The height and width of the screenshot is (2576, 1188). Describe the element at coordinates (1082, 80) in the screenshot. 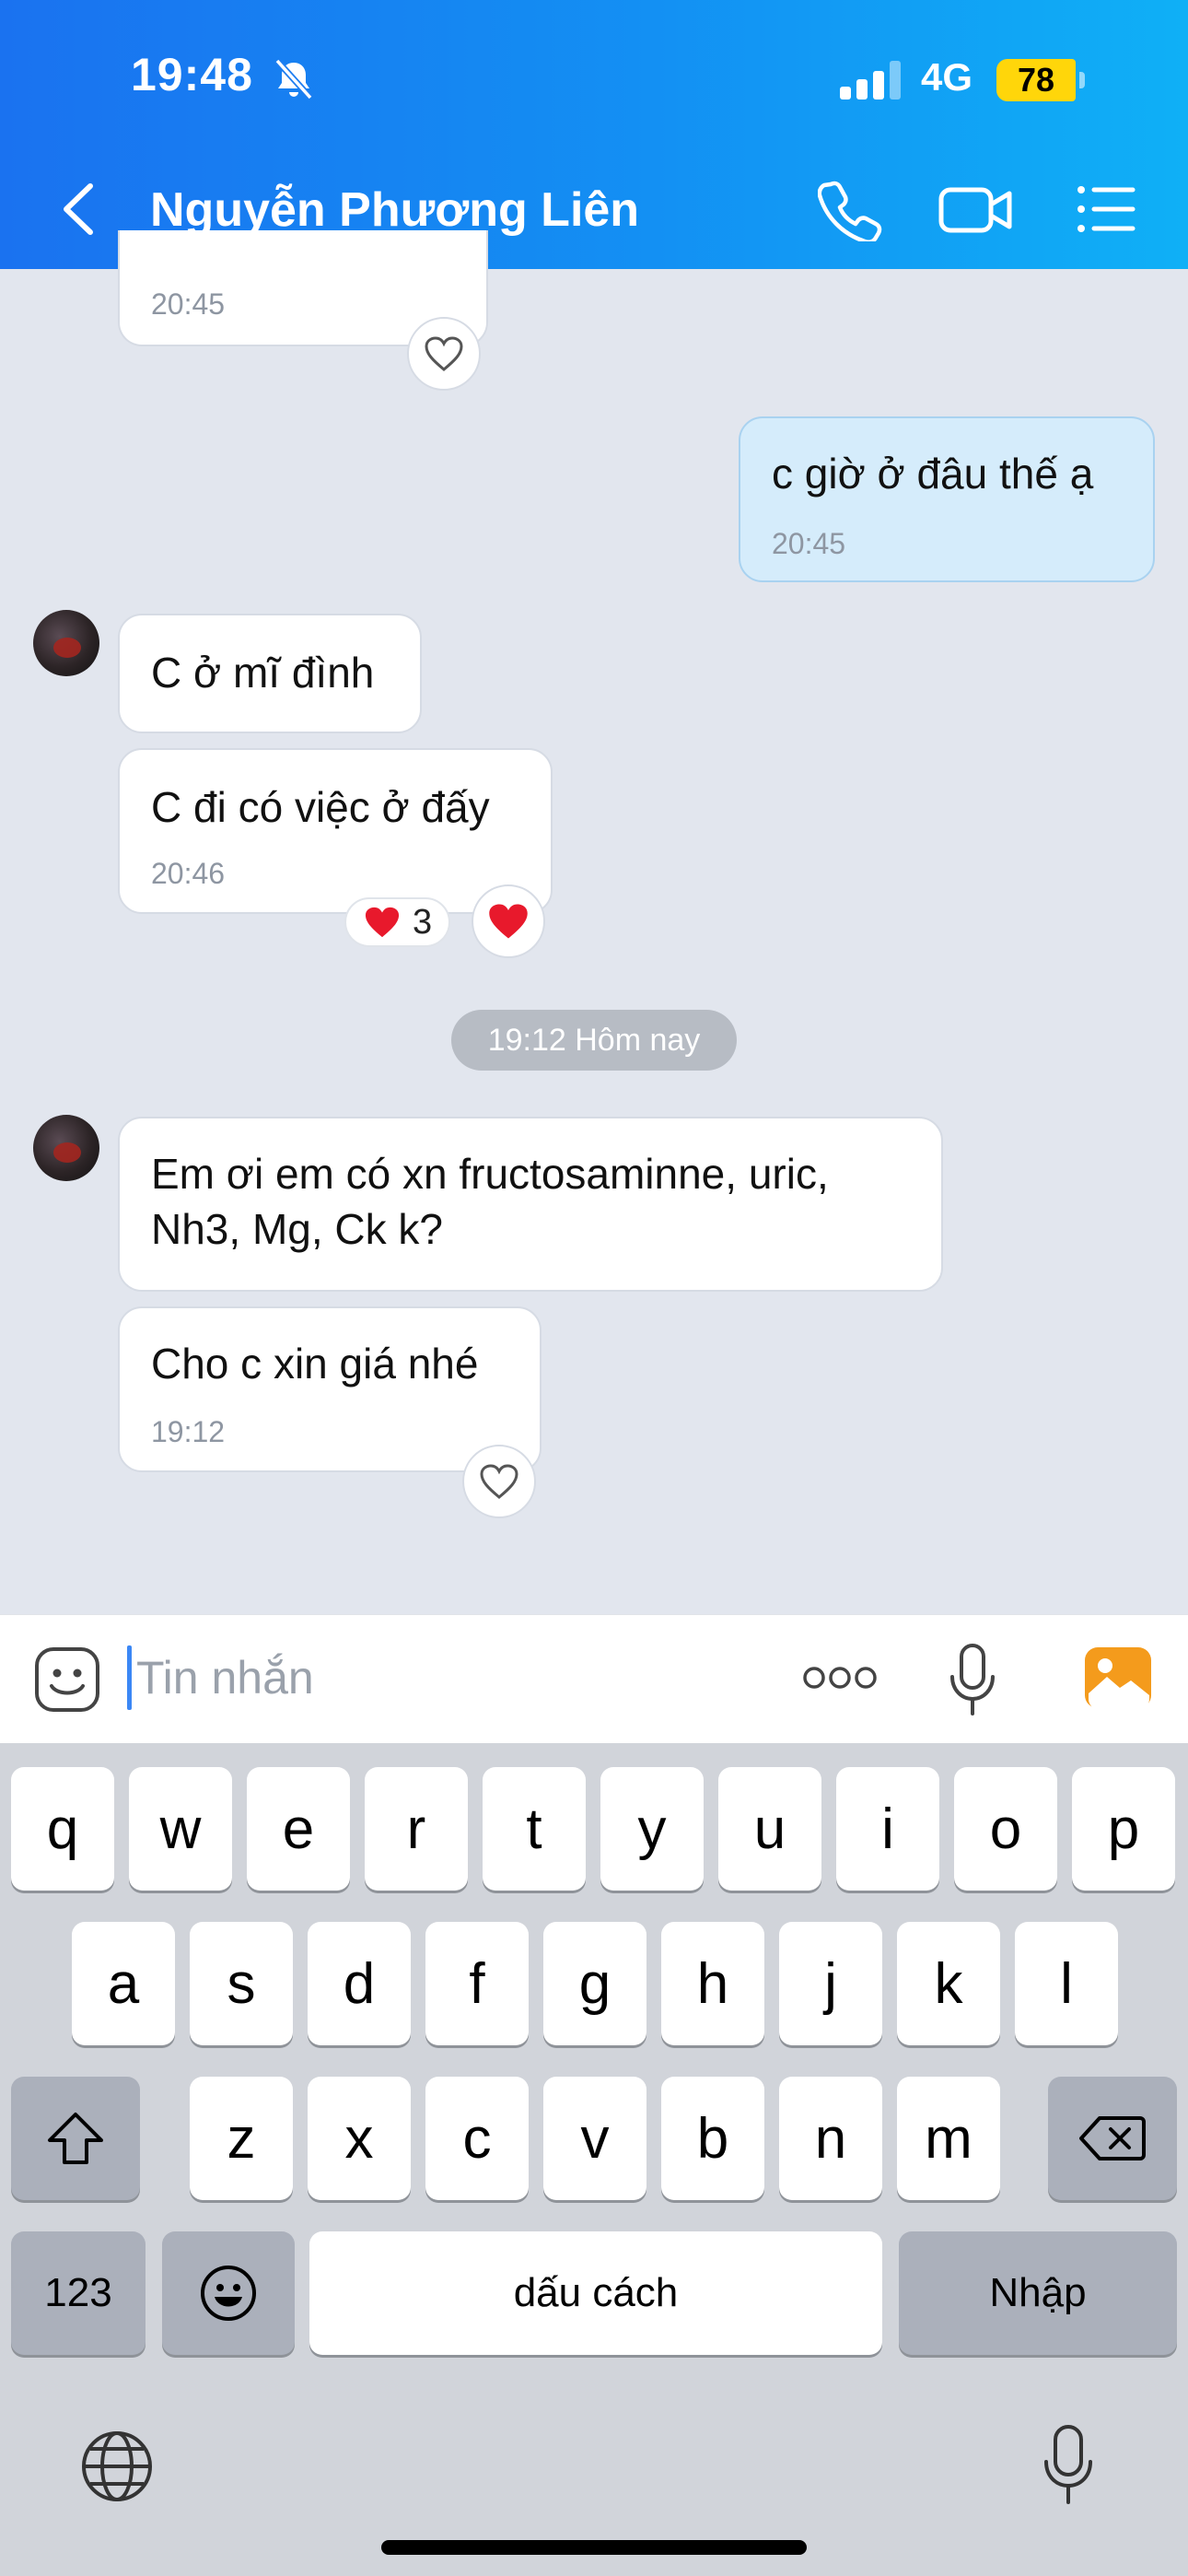

I see `battery-tip` at that location.